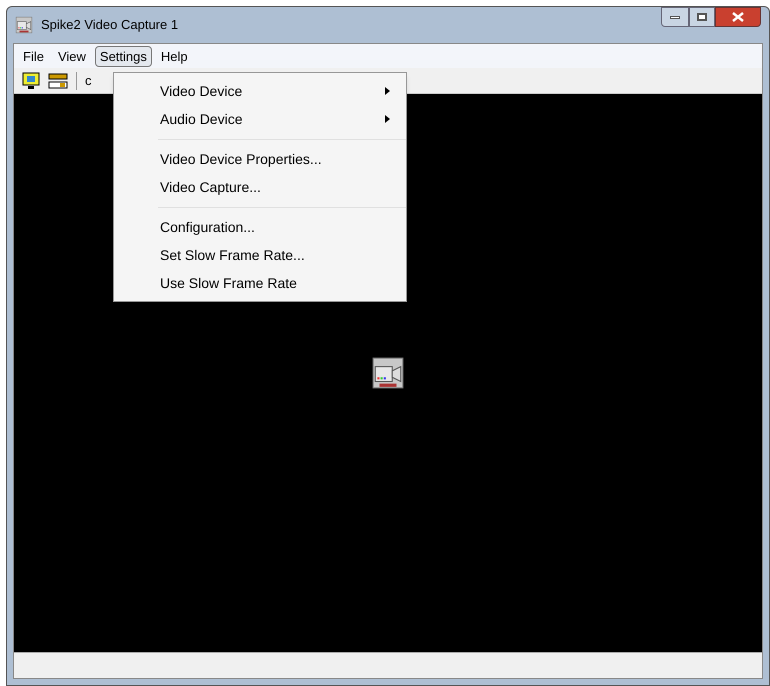  I want to click on toolbar-text: c, so click(88, 81).